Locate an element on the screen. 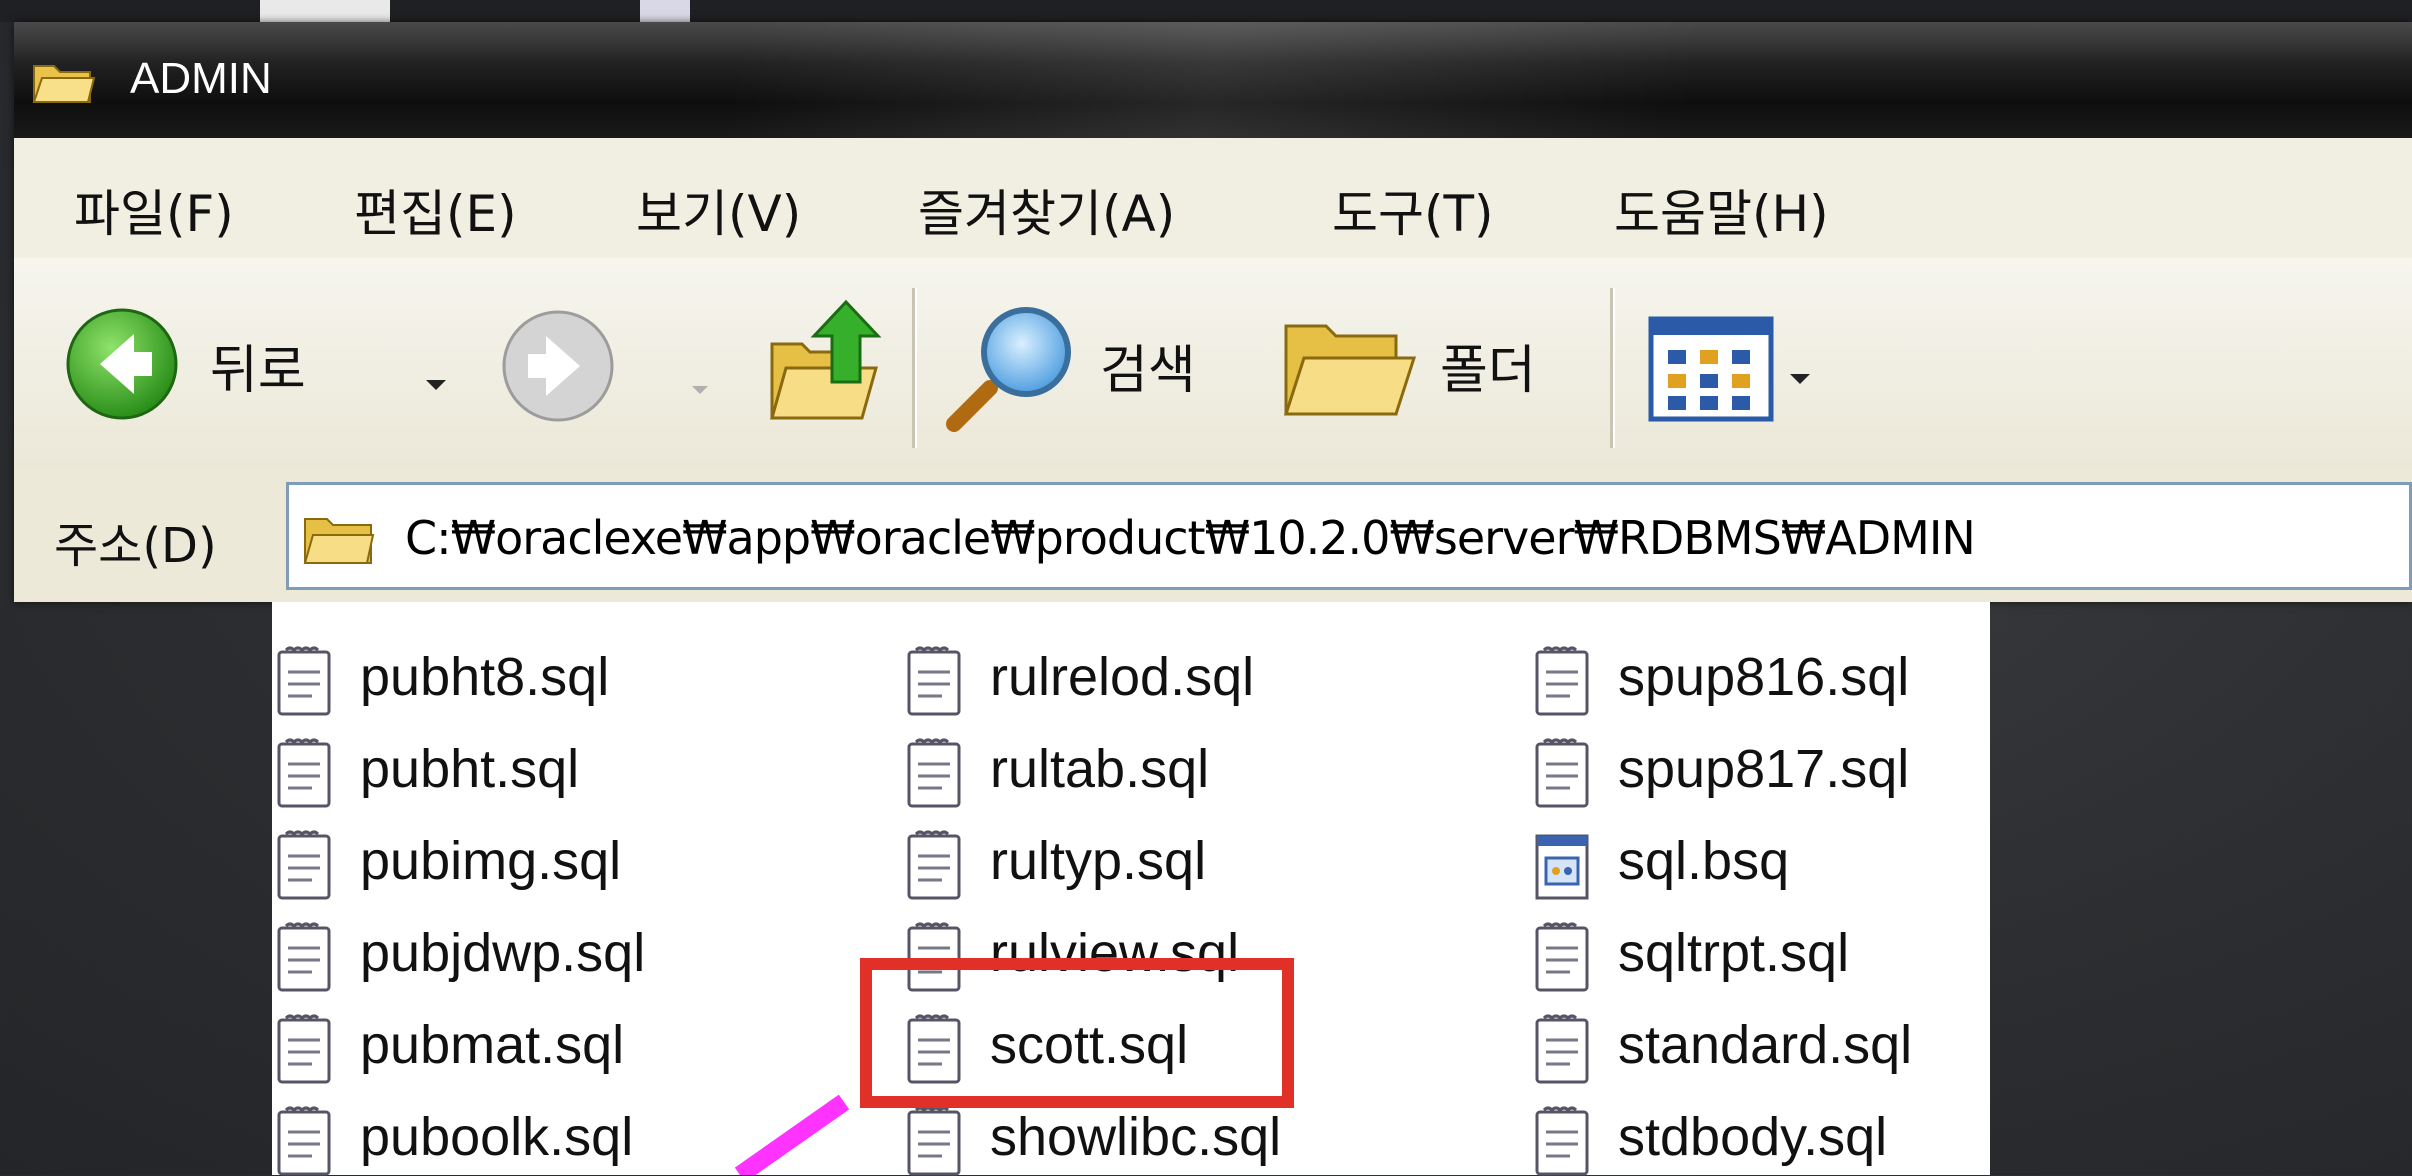 The image size is (2412, 1176). file-name: sqltrpt.sql is located at coordinates (1734, 953).